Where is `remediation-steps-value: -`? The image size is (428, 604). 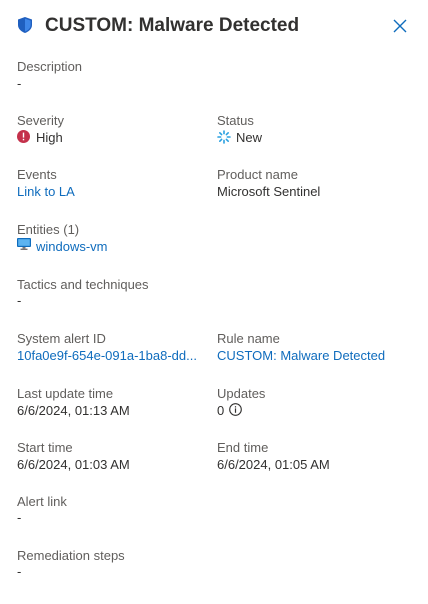 remediation-steps-value: - is located at coordinates (19, 571).